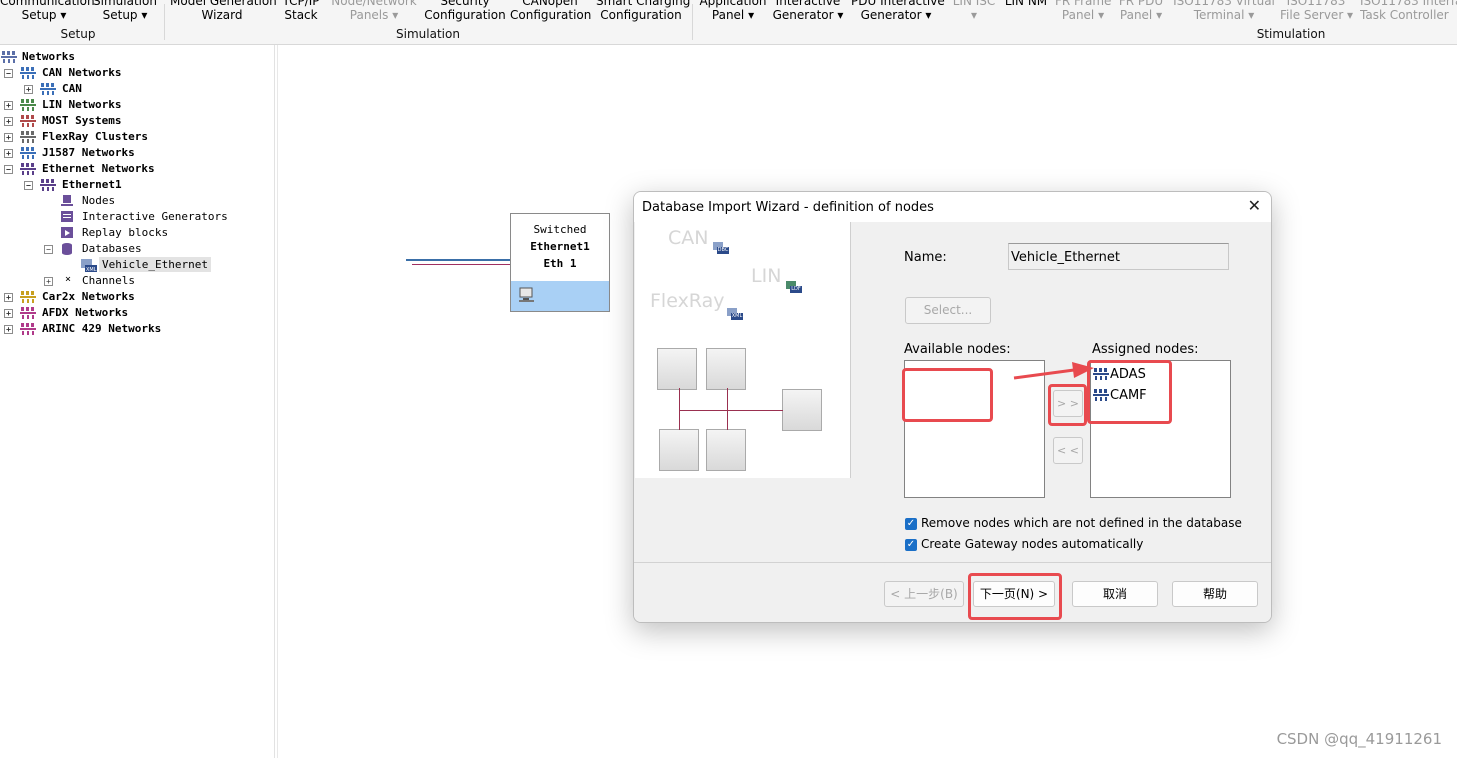  I want to click on canopen-configuration-button: CANopen Configuration, so click(550, 11).